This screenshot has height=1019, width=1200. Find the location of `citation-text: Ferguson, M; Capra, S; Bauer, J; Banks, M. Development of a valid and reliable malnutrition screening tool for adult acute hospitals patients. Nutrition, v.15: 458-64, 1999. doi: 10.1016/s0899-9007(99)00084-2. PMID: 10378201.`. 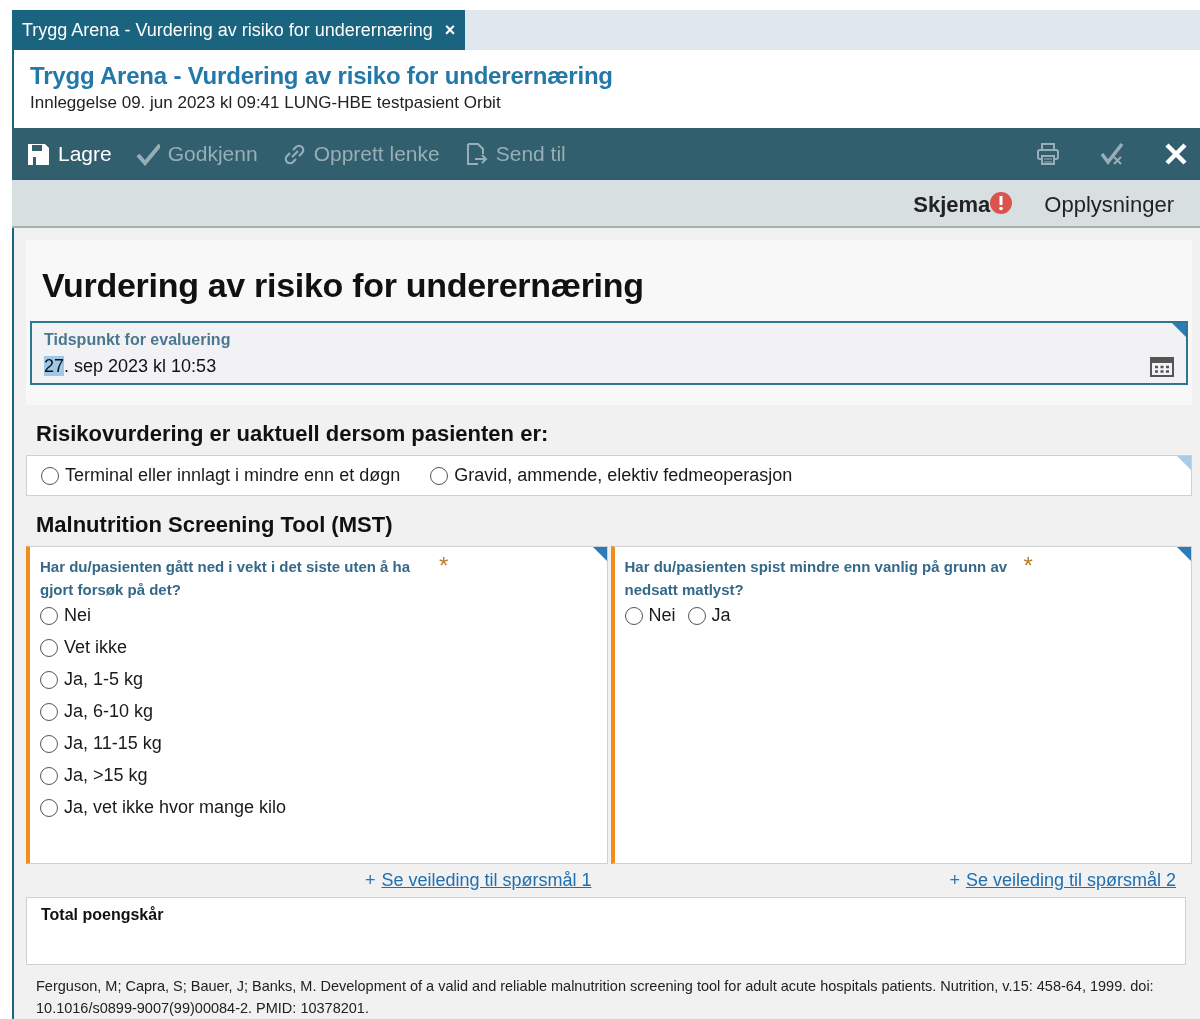

citation-text: Ferguson, M; Capra, S; Bauer, J; Banks, M. Development of a valid and reliable malnutrition screening tool for adult acute hospitals patients. Nutrition, v.15: 458-64, 1999. doi: 10.1016/s0899-9007(99)00084-2. PMID: 10378201. is located at coordinates (595, 997).